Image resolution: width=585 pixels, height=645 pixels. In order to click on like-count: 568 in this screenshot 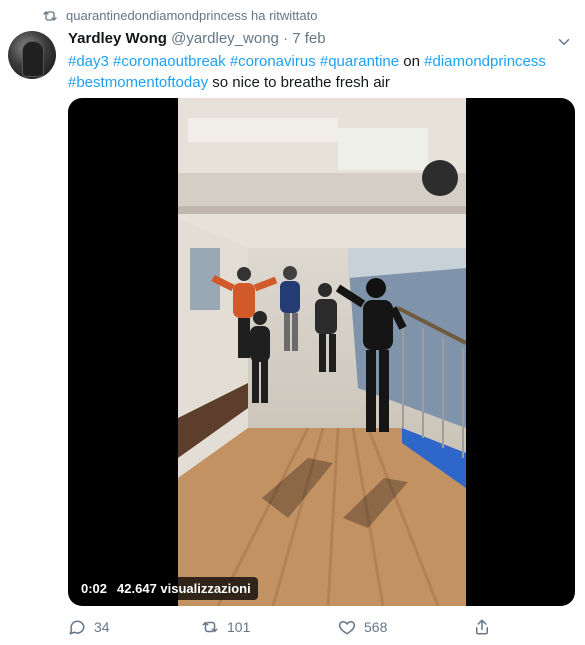, I will do `click(376, 627)`.